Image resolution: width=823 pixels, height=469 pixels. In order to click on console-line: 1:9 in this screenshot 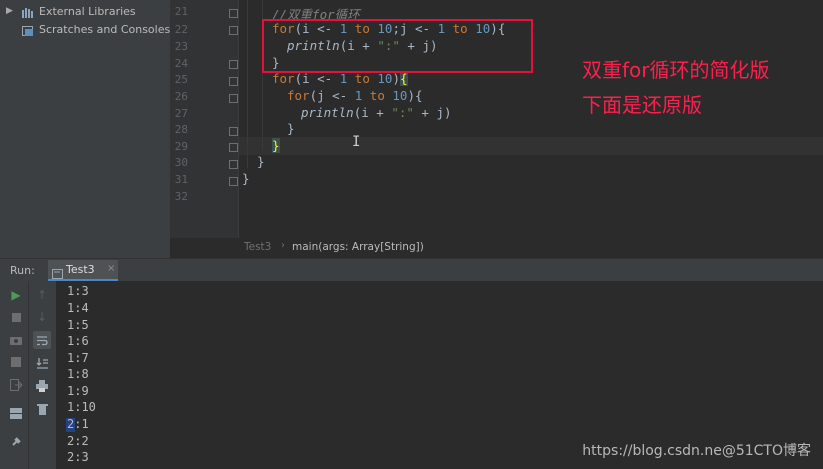, I will do `click(78, 391)`.